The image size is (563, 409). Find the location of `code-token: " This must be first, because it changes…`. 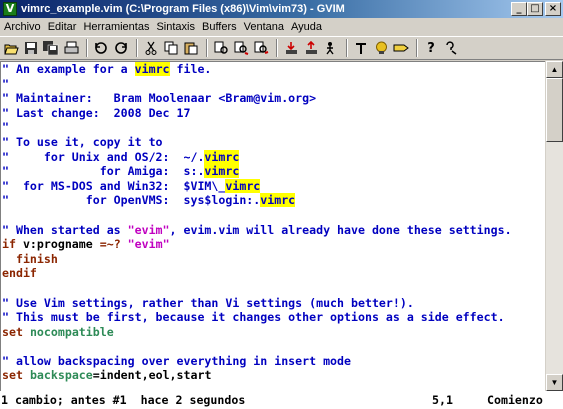

code-token: " This must be first, because it changes… is located at coordinates (253, 317).